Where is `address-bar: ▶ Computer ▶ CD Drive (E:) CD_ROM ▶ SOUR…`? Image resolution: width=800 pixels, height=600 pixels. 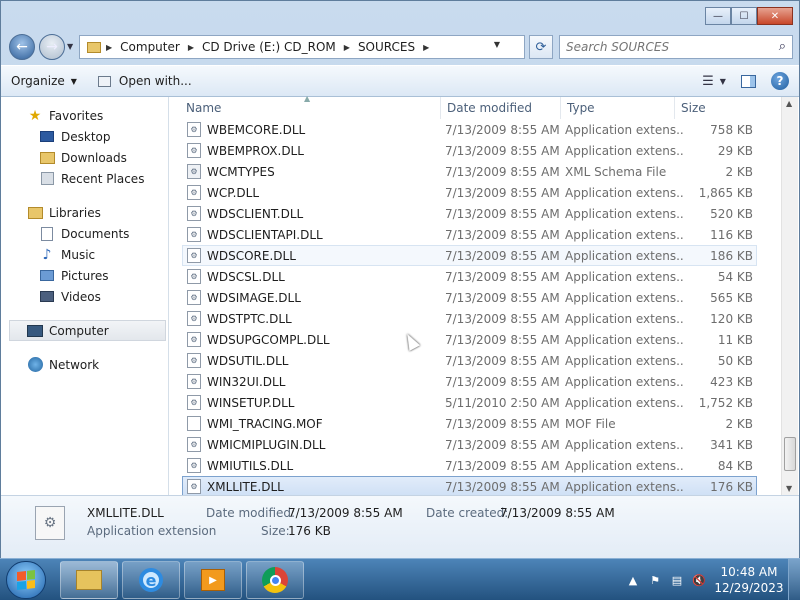 address-bar: ▶ Computer ▶ CD Drive (E:) CD_ROM ▶ SOUR… is located at coordinates (302, 47).